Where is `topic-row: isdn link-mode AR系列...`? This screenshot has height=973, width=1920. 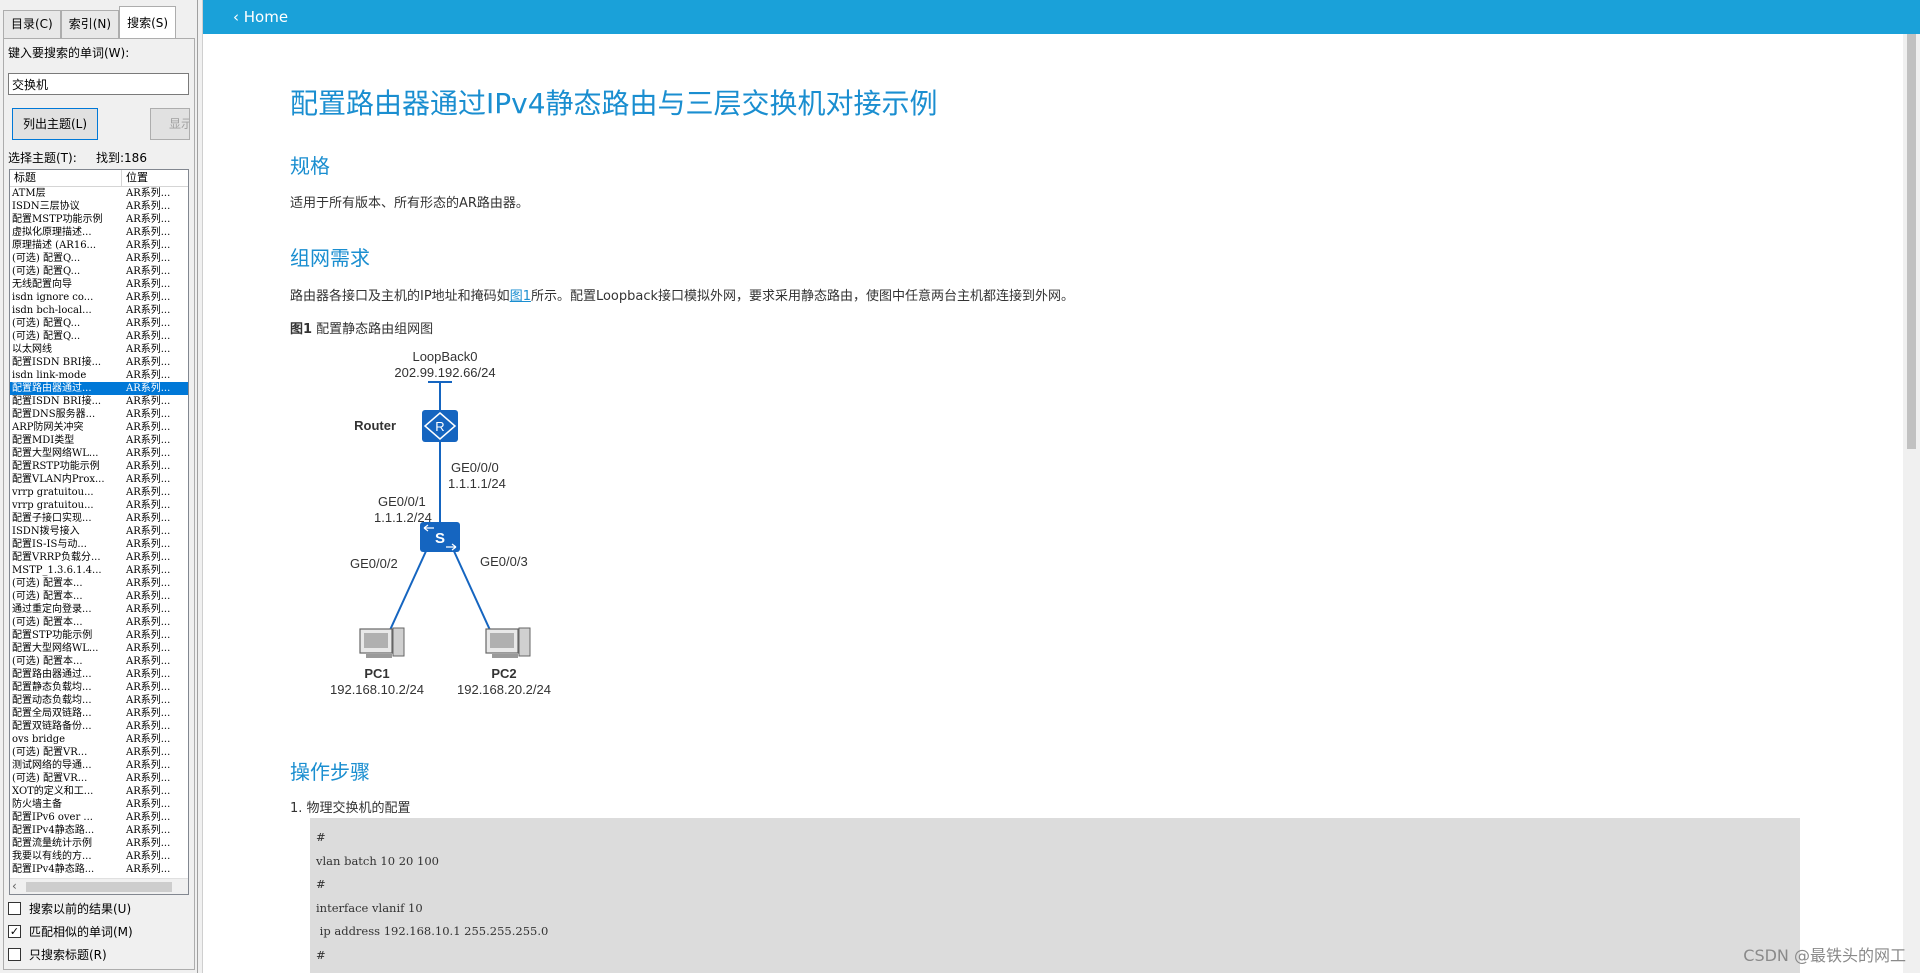
topic-row: isdn link-mode AR系列... is located at coordinates (99, 375).